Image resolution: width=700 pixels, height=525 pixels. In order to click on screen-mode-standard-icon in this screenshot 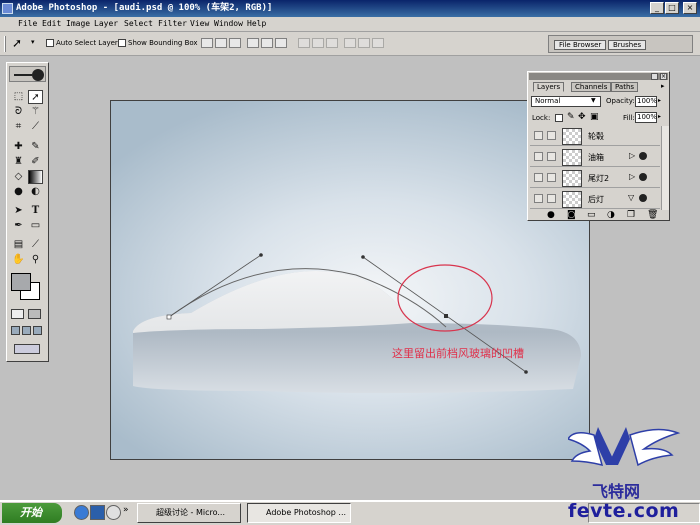, I will do `click(15, 330)`.